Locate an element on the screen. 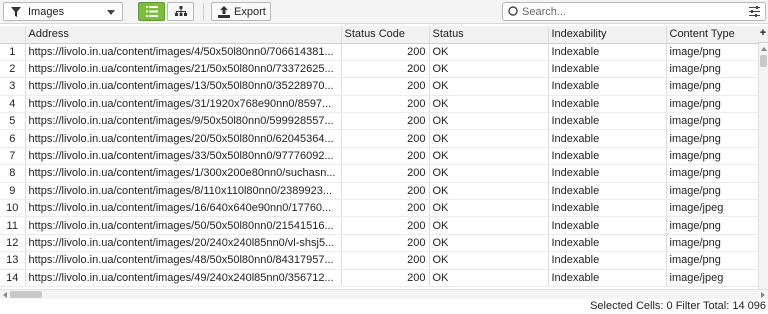 The height and width of the screenshot is (314, 768). tree-view-button is located at coordinates (180, 11).